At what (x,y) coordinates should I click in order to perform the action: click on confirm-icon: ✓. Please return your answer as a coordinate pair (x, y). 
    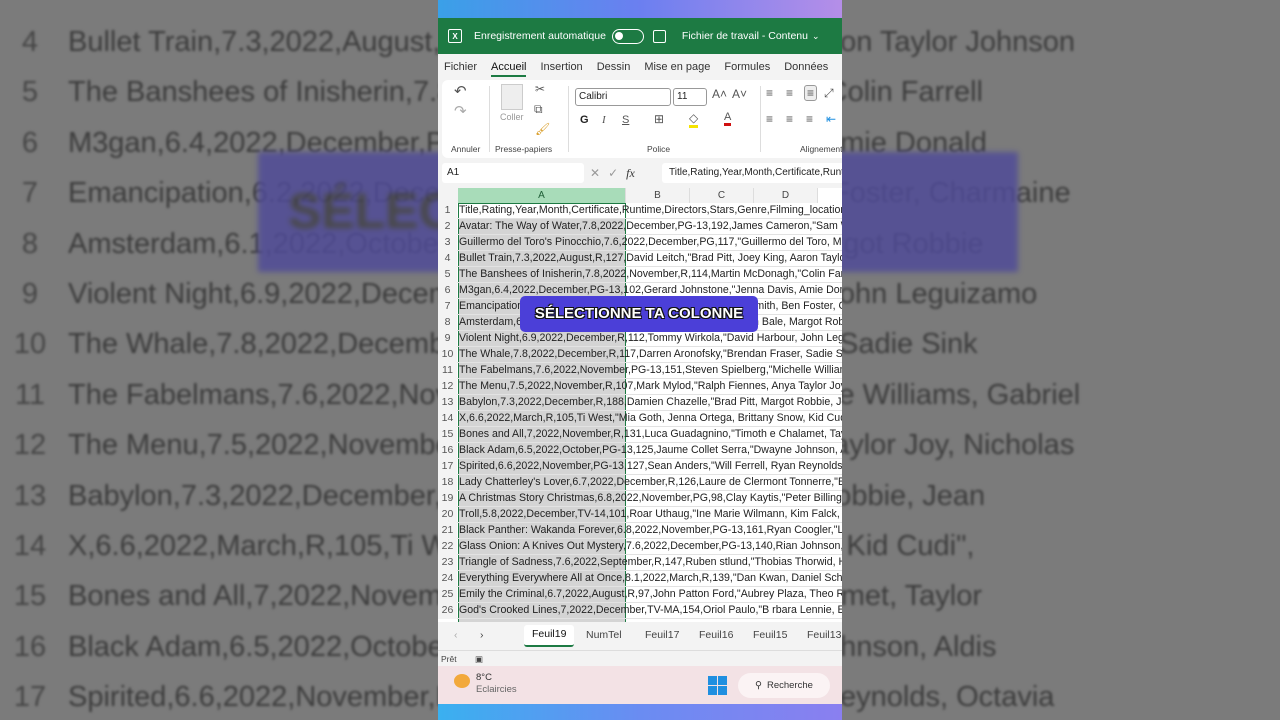
    Looking at the image, I should click on (613, 173).